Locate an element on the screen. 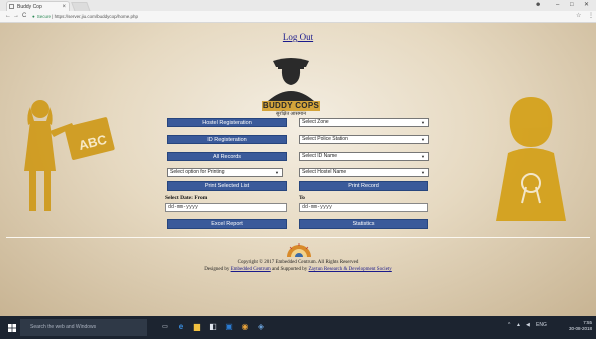  printing-option-select-value: Select option for Printing is located at coordinates (197, 172).